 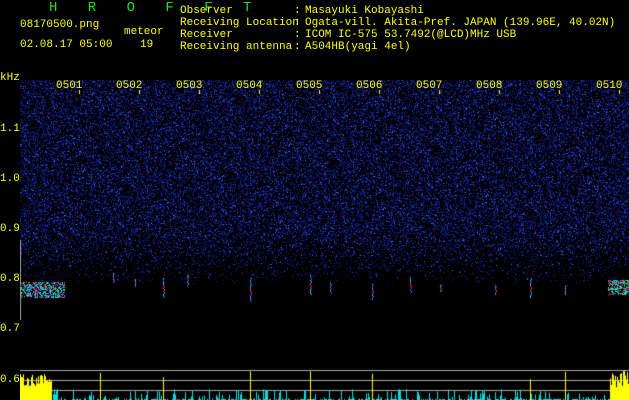 What do you see at coordinates (206, 11) in the screenshot?
I see `info-label-observer: Observer` at bounding box center [206, 11].